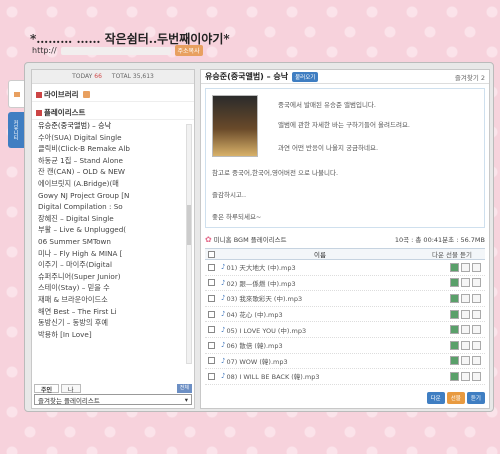 Image resolution: width=500 pixels, height=454 pixels. Describe the element at coordinates (107, 172) in the screenshot. I see `playlist-item: 잔 캔(CAN) – OLD & NEW` at that location.